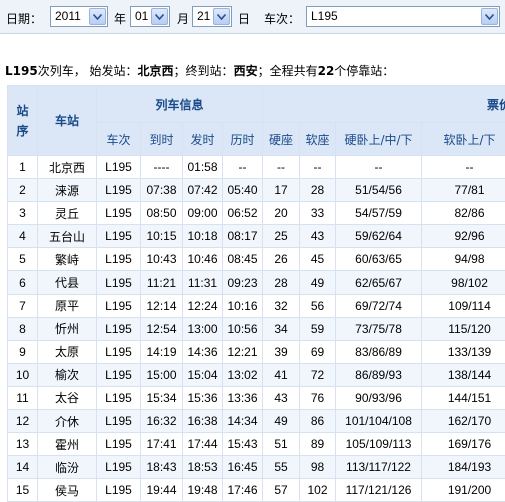 The image size is (505, 502). I want to click on cell-seq: 5, so click(22, 259).